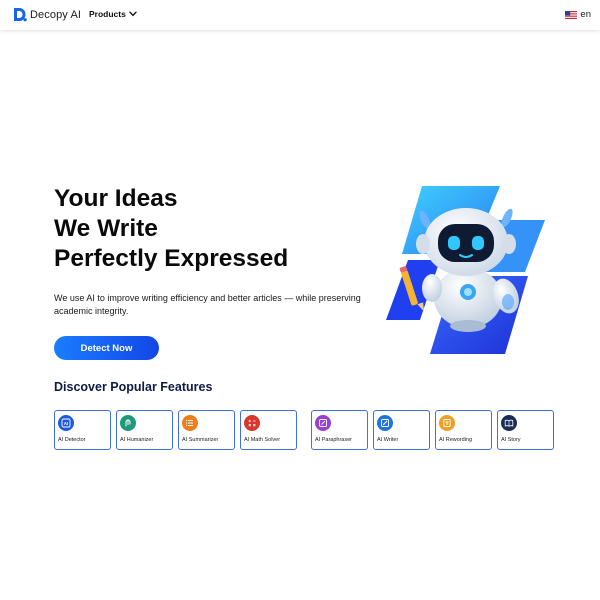 The width and height of the screenshot is (600, 600). Describe the element at coordinates (300, 15) in the screenshot. I see `top-navbar: Decopy AI Products en` at that location.